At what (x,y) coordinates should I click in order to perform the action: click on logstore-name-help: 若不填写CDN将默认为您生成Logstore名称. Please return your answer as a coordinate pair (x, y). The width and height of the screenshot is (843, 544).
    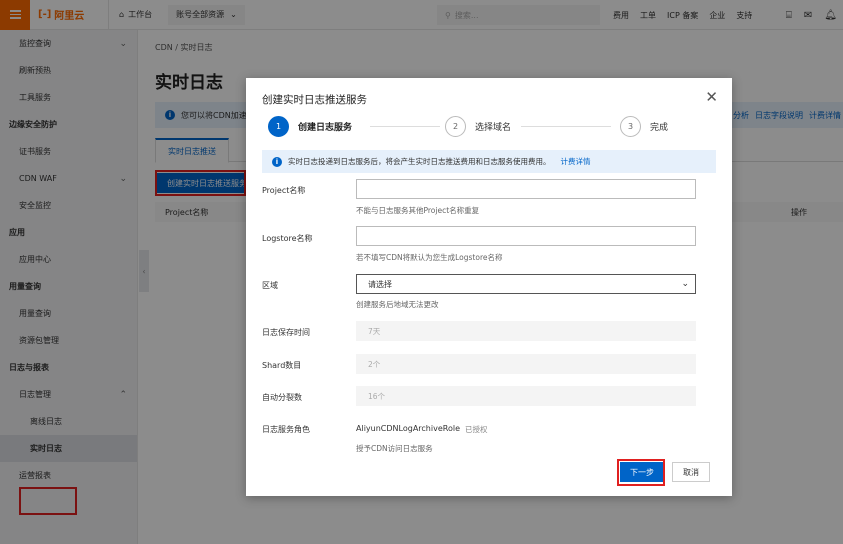
    Looking at the image, I should click on (429, 257).